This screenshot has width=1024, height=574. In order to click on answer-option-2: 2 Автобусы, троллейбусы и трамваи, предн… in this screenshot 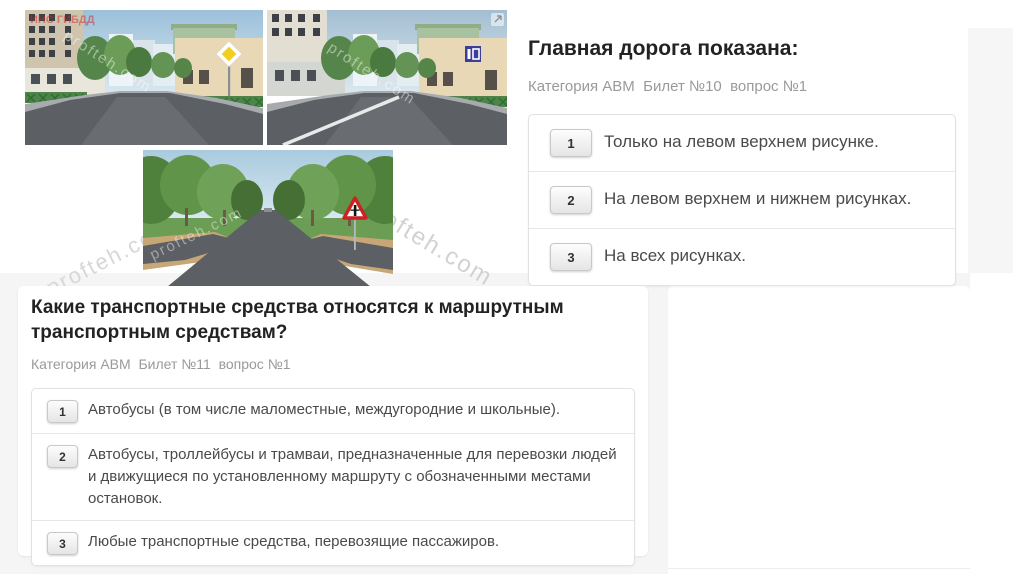, I will do `click(333, 476)`.